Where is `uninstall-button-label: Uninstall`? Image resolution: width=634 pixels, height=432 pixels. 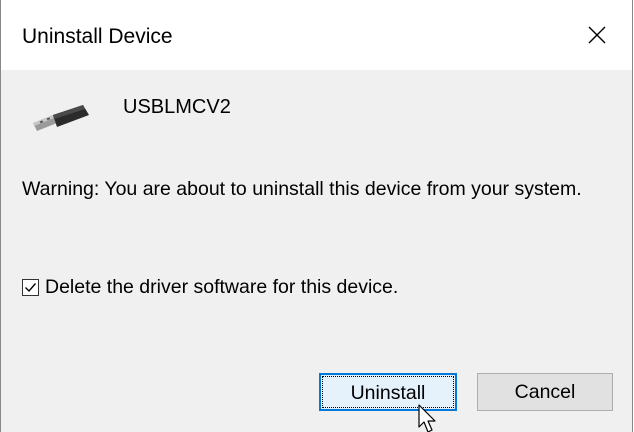
uninstall-button-label: Uninstall is located at coordinates (388, 392).